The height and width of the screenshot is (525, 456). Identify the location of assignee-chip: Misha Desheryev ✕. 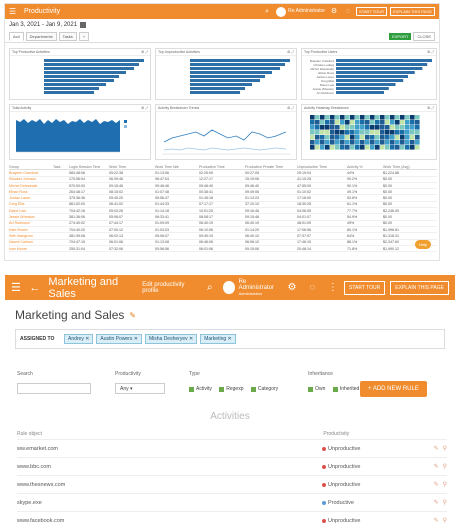
(171, 339).